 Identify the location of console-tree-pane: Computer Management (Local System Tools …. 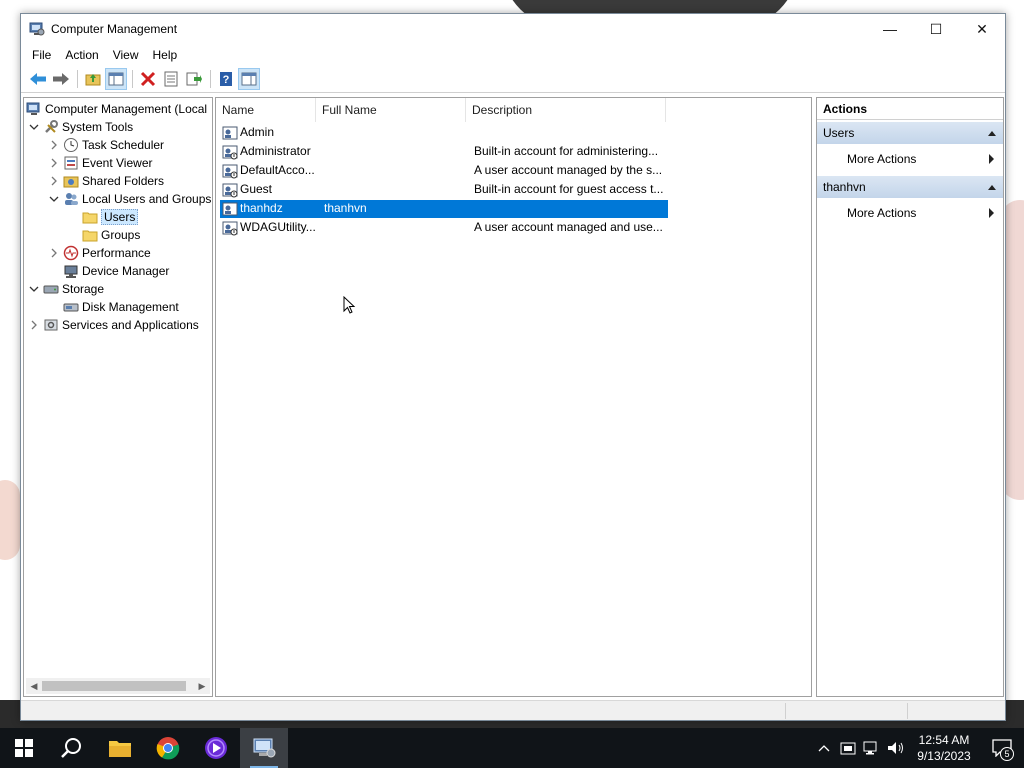
(118, 397).